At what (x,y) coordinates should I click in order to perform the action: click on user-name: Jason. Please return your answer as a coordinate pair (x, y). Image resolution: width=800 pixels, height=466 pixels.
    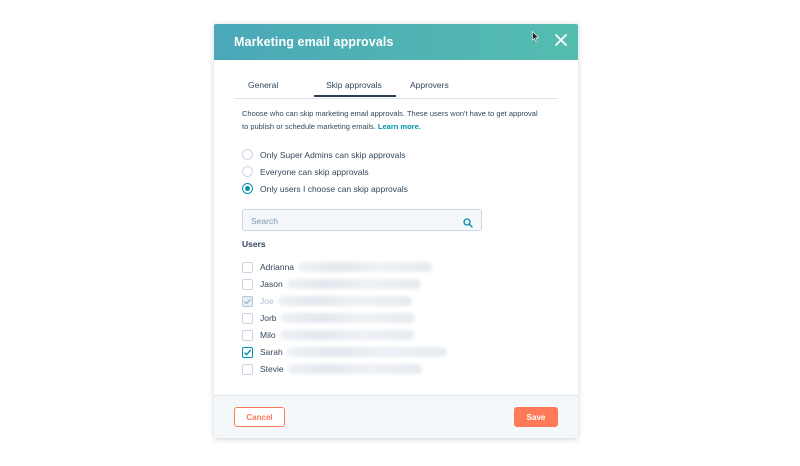
    Looking at the image, I should click on (271, 284).